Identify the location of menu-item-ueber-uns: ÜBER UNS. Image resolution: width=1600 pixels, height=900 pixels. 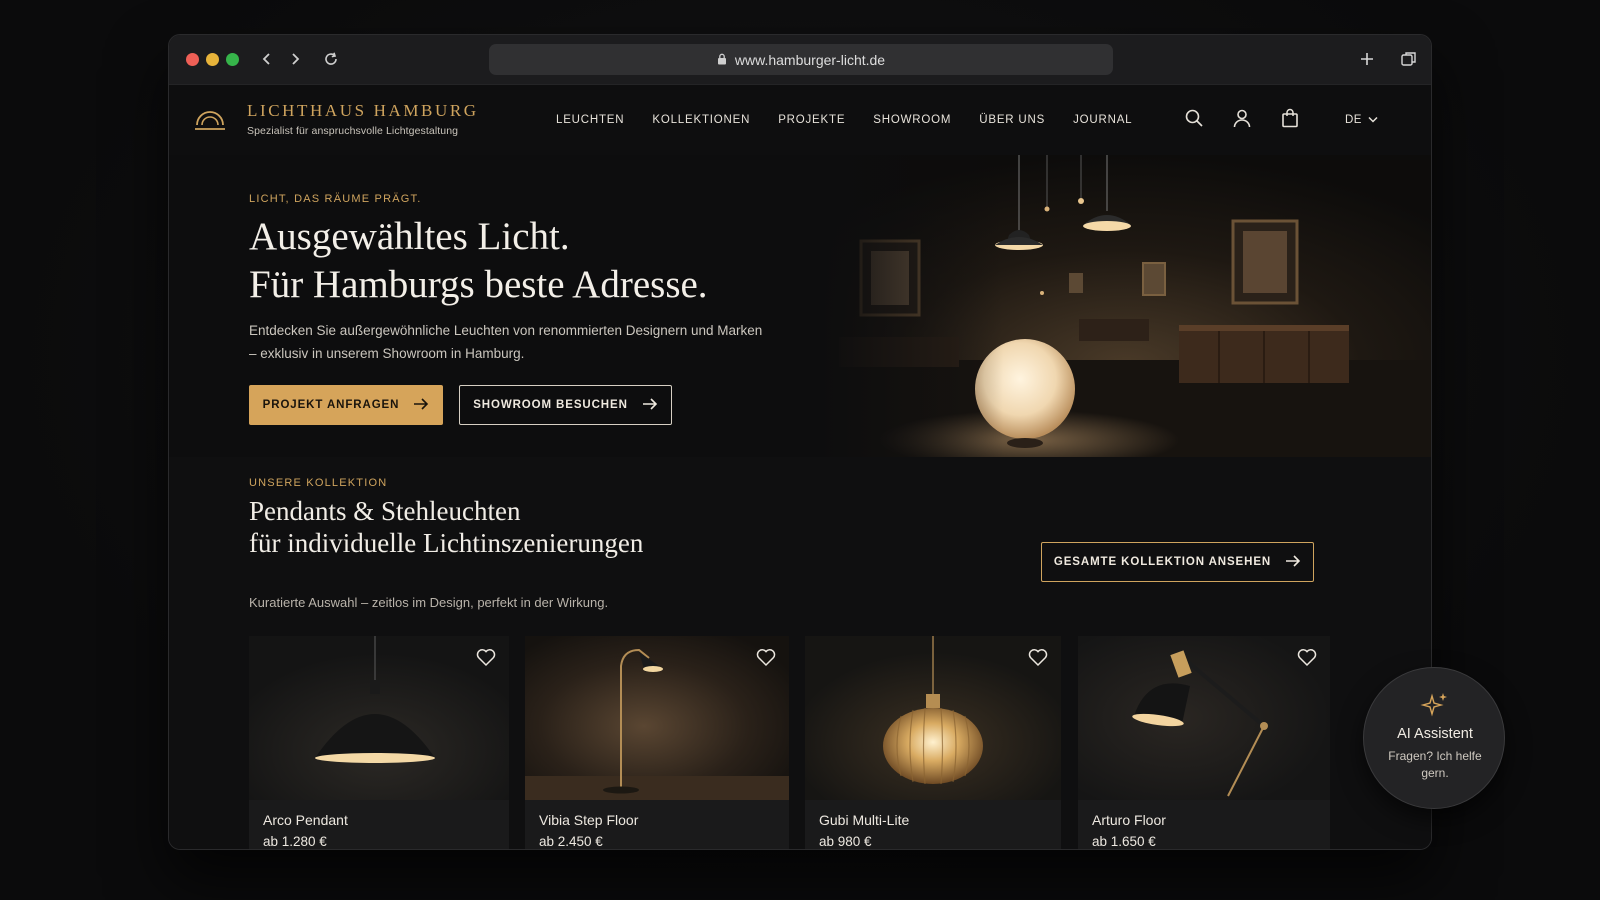
(1012, 120).